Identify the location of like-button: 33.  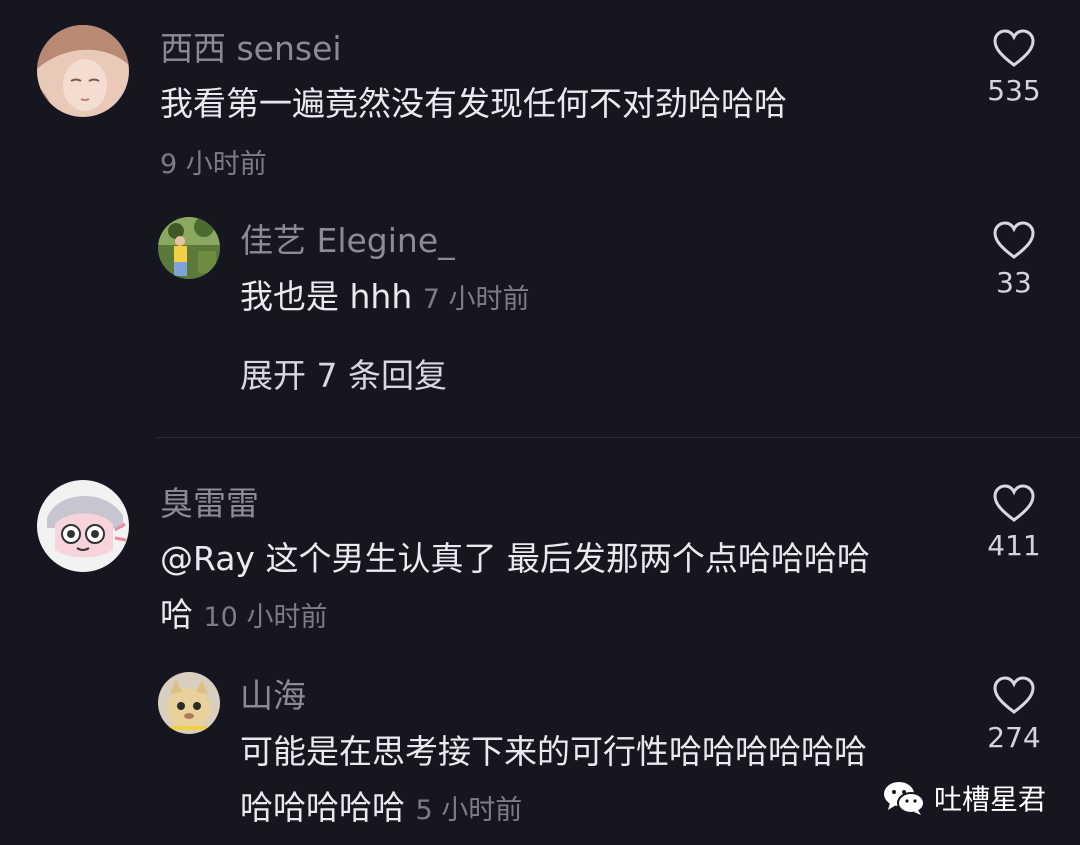
(1014, 260).